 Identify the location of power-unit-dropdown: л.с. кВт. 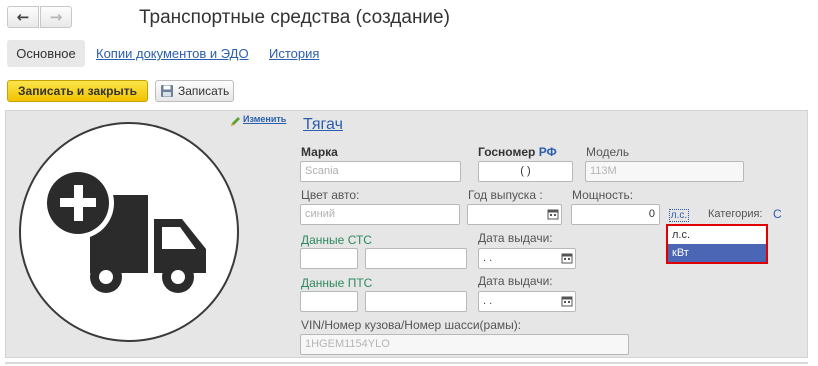
(717, 244).